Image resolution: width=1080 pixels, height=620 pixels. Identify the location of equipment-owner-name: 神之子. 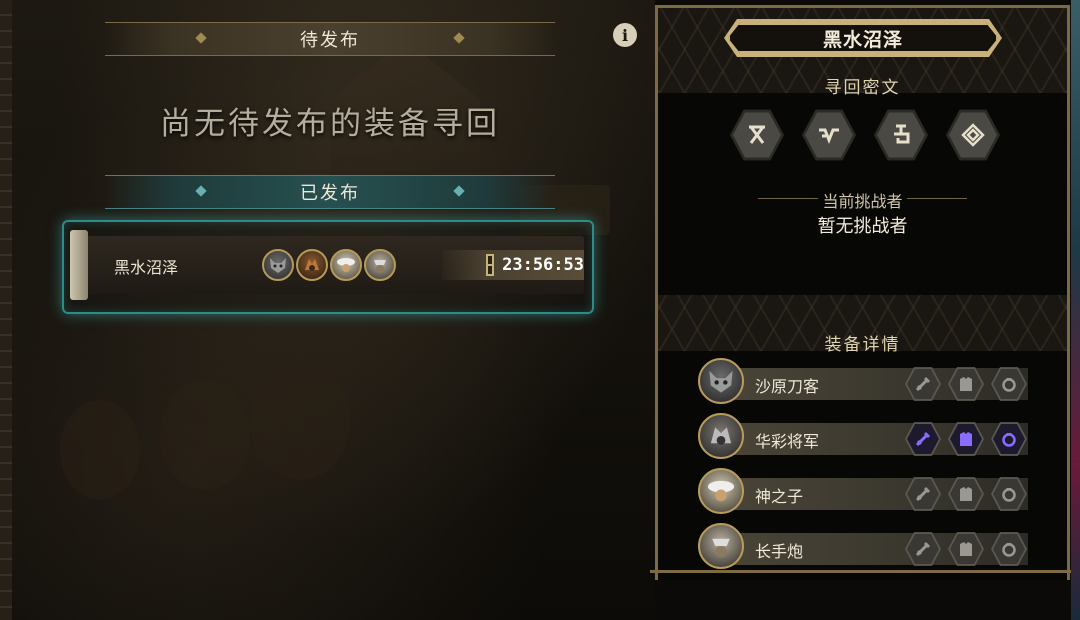
(779, 496).